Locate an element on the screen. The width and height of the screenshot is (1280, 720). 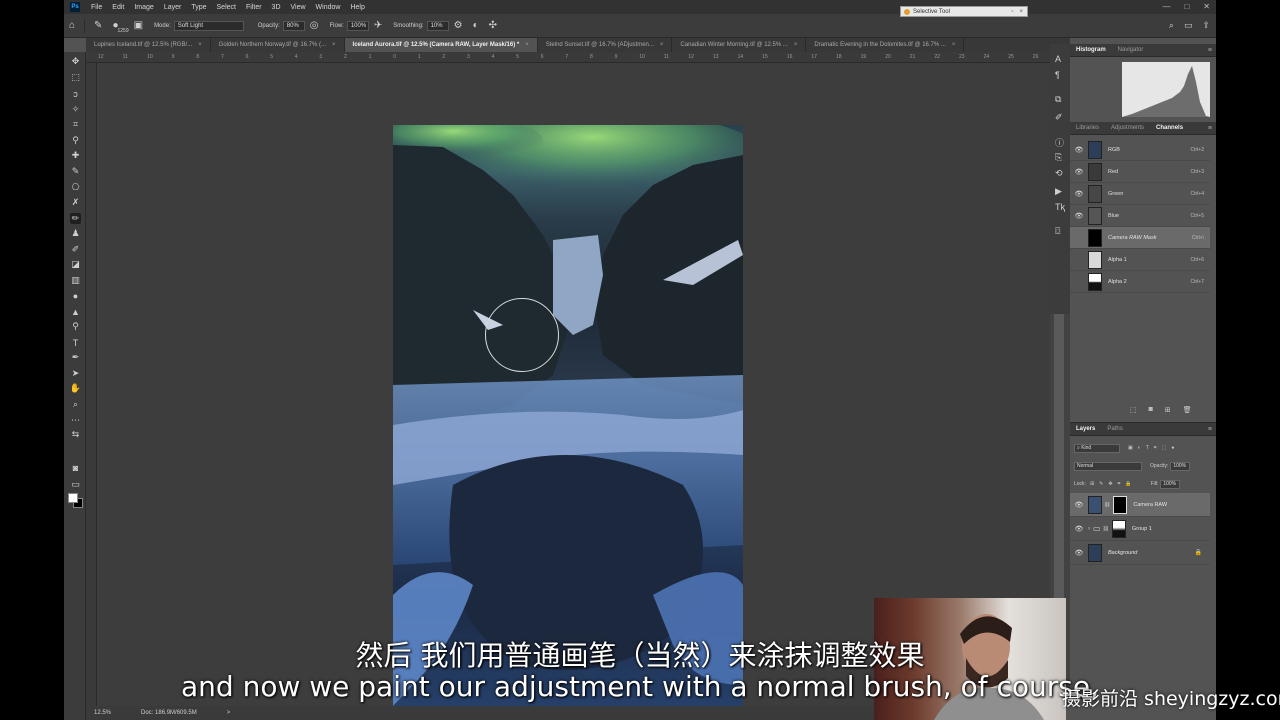
history-panel-icon: ⟲ is located at coordinates (1059, 173).